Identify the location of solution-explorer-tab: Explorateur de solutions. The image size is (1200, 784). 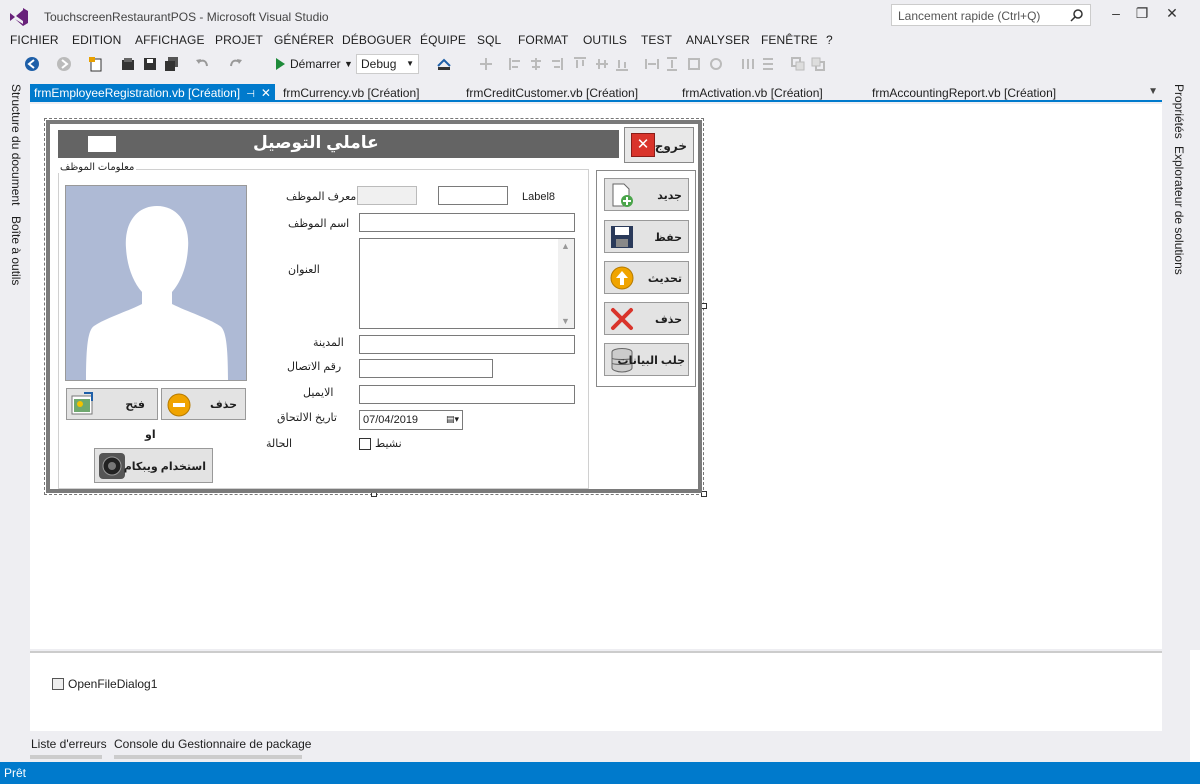
(1179, 210).